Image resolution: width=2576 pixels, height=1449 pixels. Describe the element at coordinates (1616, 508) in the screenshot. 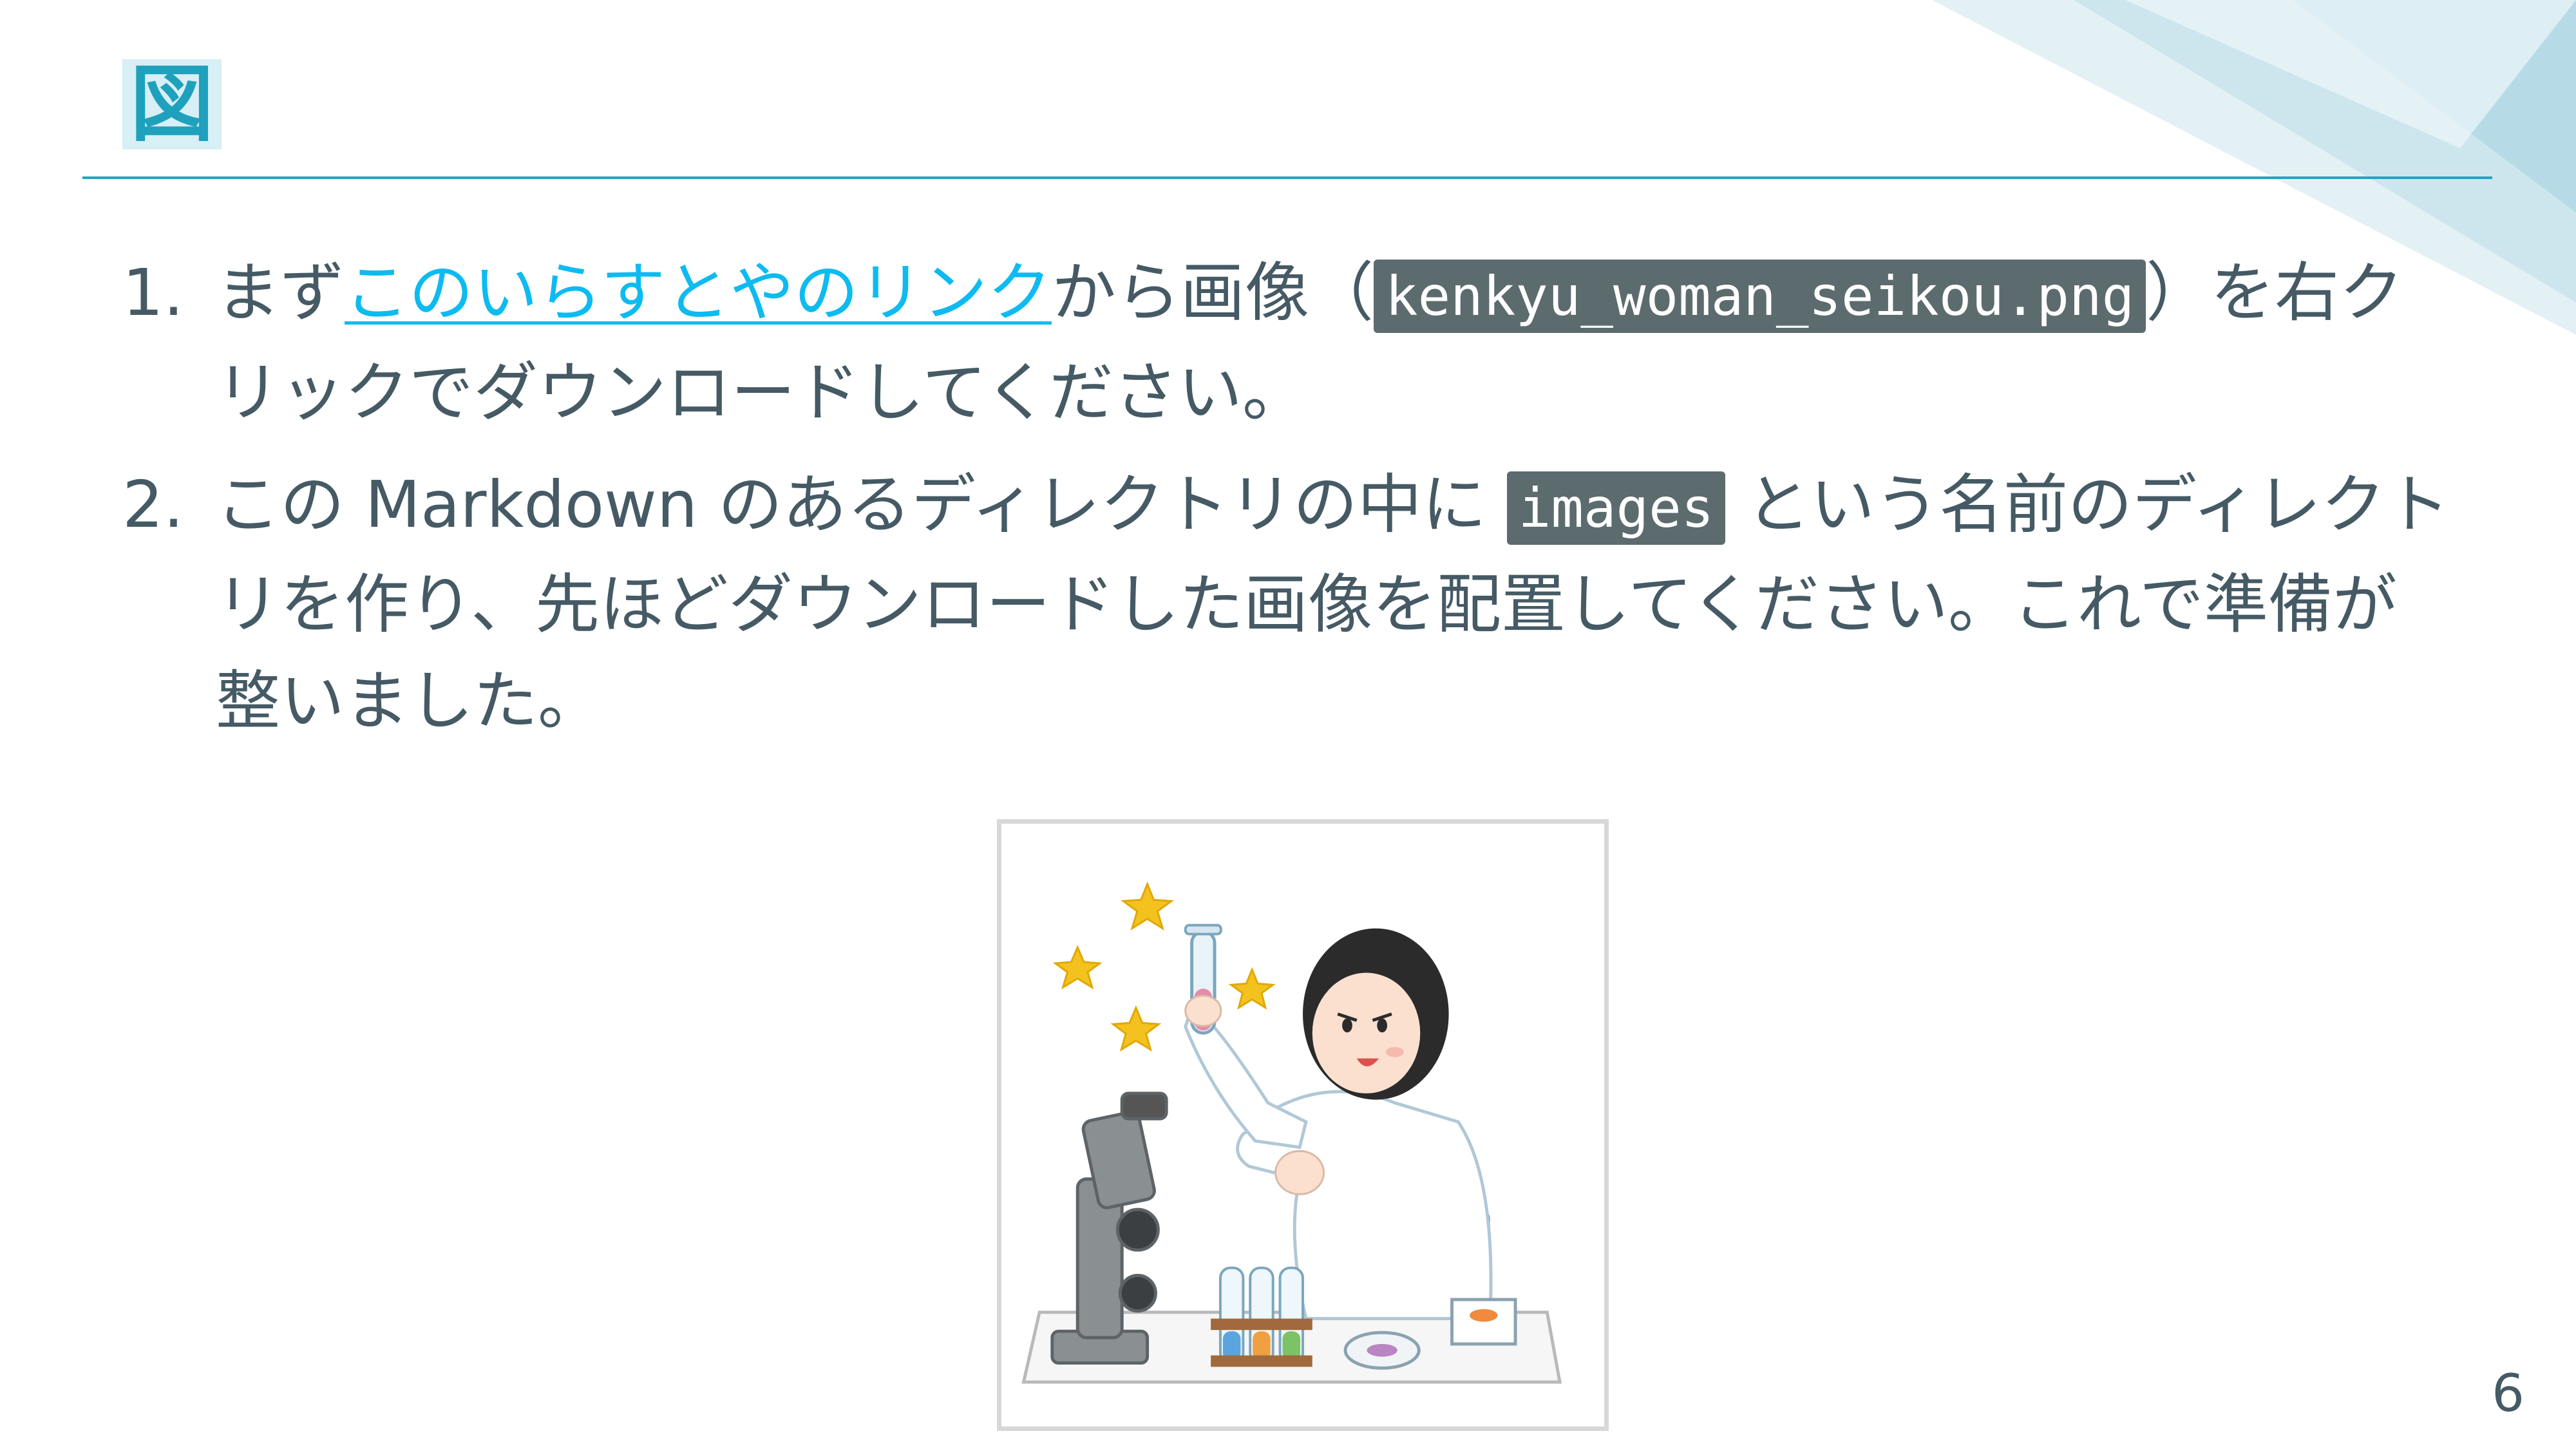

I see `folder-code: images` at that location.